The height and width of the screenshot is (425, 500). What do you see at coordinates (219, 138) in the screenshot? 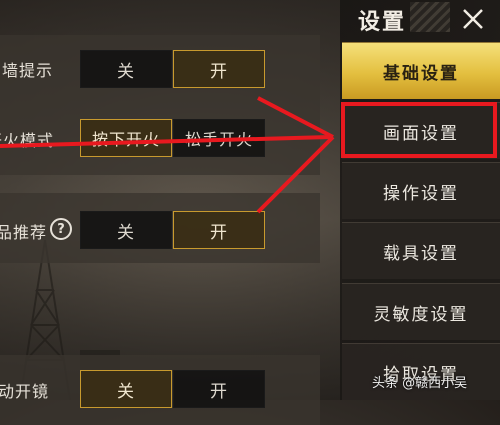
I see `fire-mode-release-button: 松手开火` at bounding box center [219, 138].